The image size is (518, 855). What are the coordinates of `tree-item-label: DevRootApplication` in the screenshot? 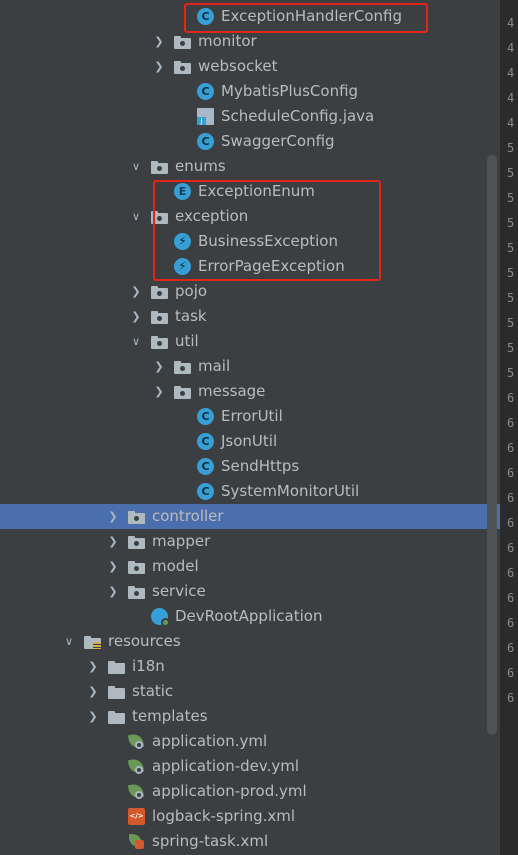 It's located at (249, 616).